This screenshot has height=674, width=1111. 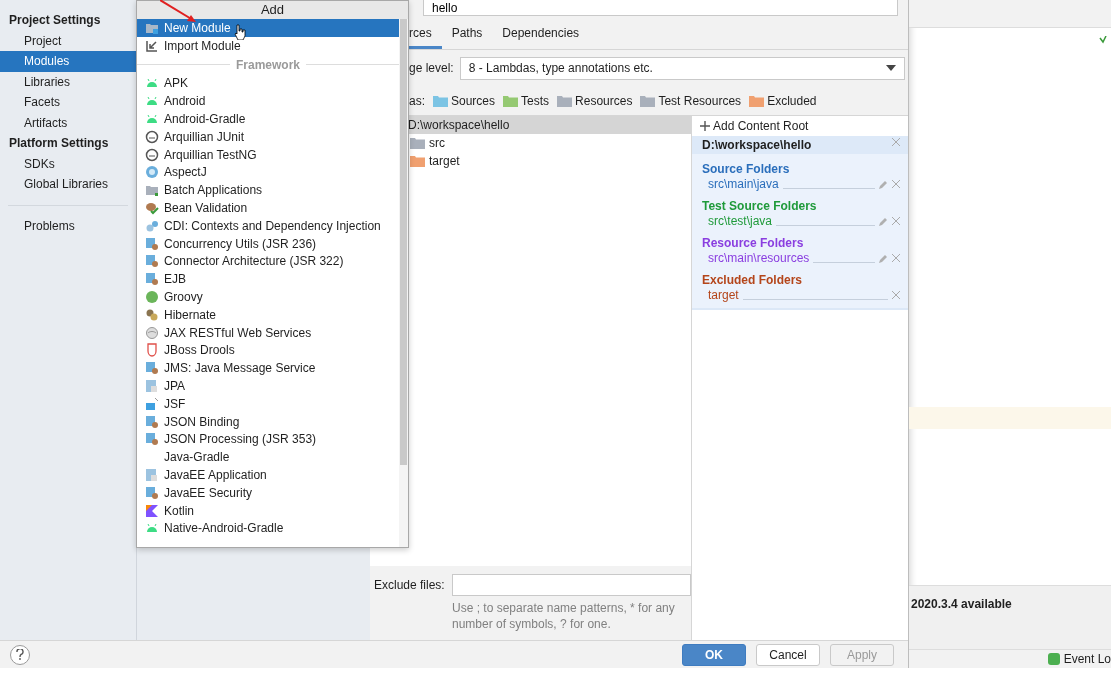 What do you see at coordinates (268, 386) in the screenshot?
I see `menu-item: JPA` at bounding box center [268, 386].